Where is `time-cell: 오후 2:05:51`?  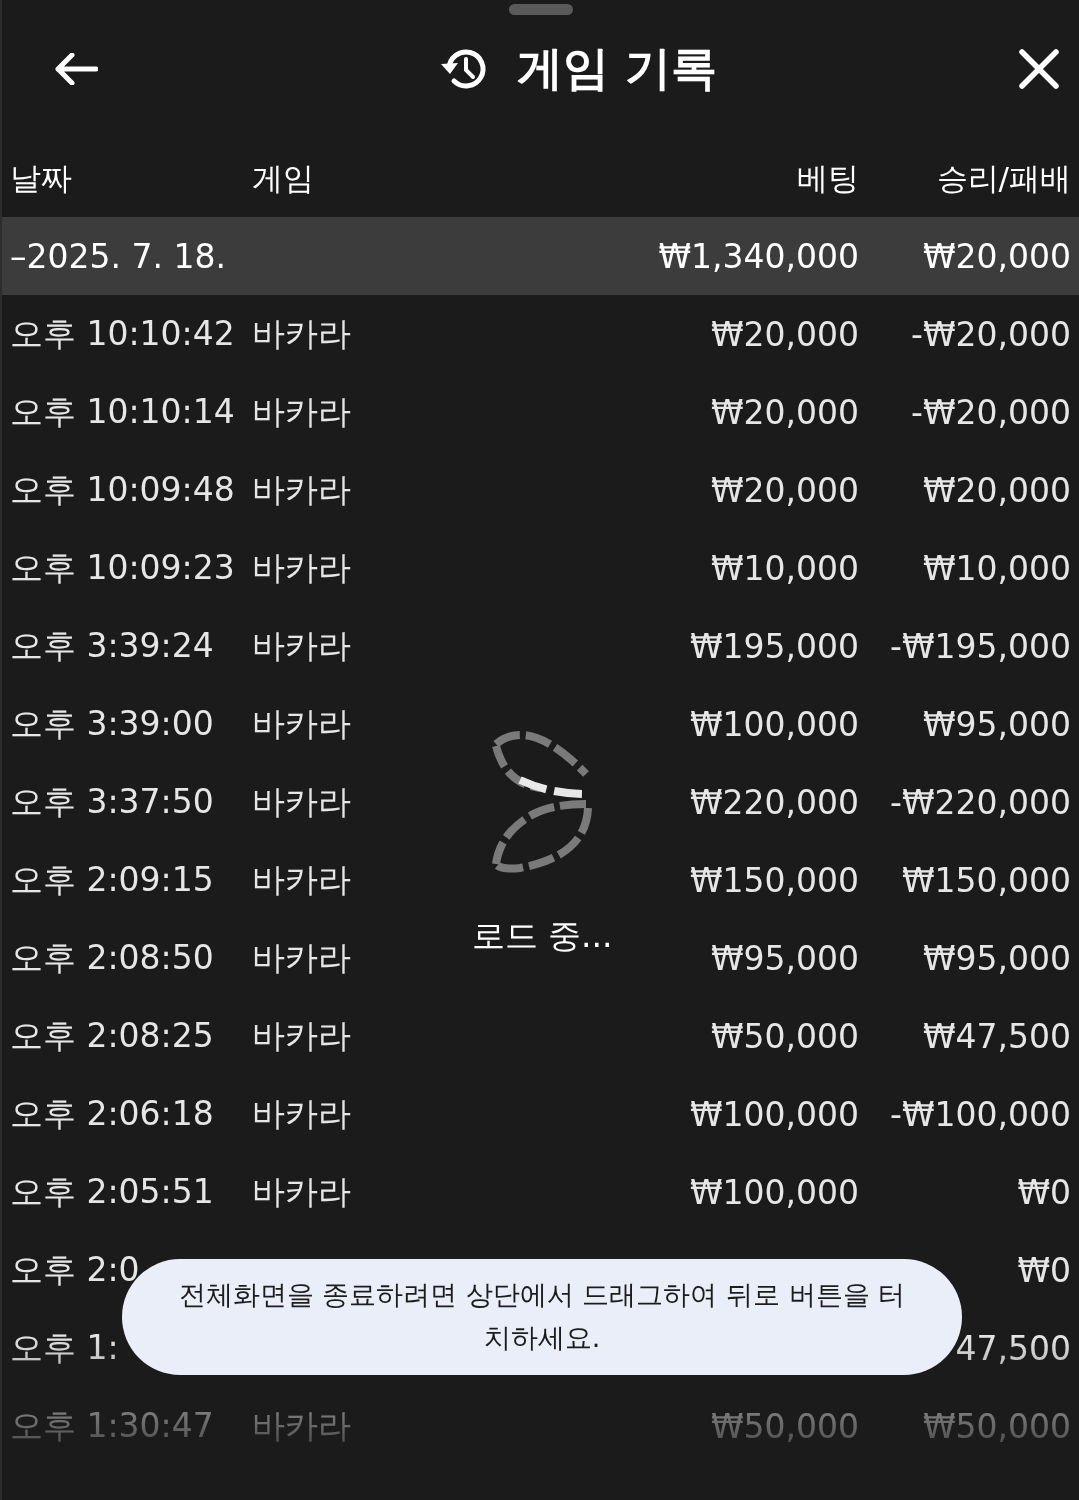 time-cell: 오후 2:05:51 is located at coordinates (112, 1191).